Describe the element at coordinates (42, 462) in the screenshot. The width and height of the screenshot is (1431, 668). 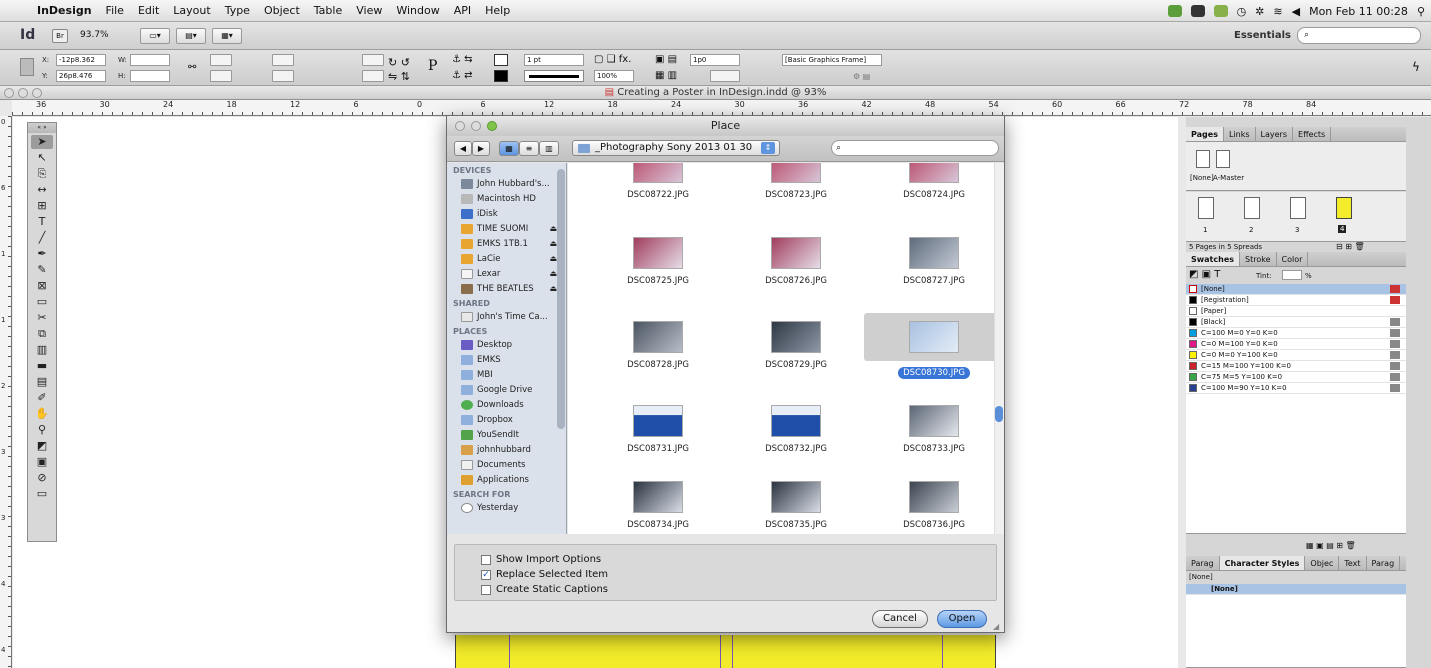
I see `formatting-affects-icon: ▣` at that location.